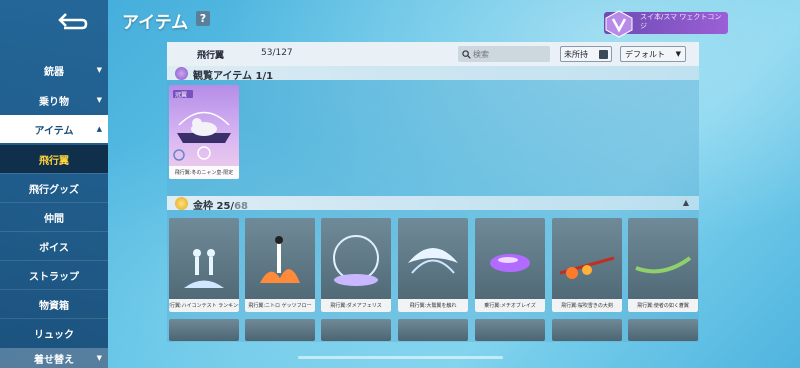 This screenshot has width=800, height=368. I want to click on item-card: 飛行翼:桜吹雪きの大剣, so click(587, 265).